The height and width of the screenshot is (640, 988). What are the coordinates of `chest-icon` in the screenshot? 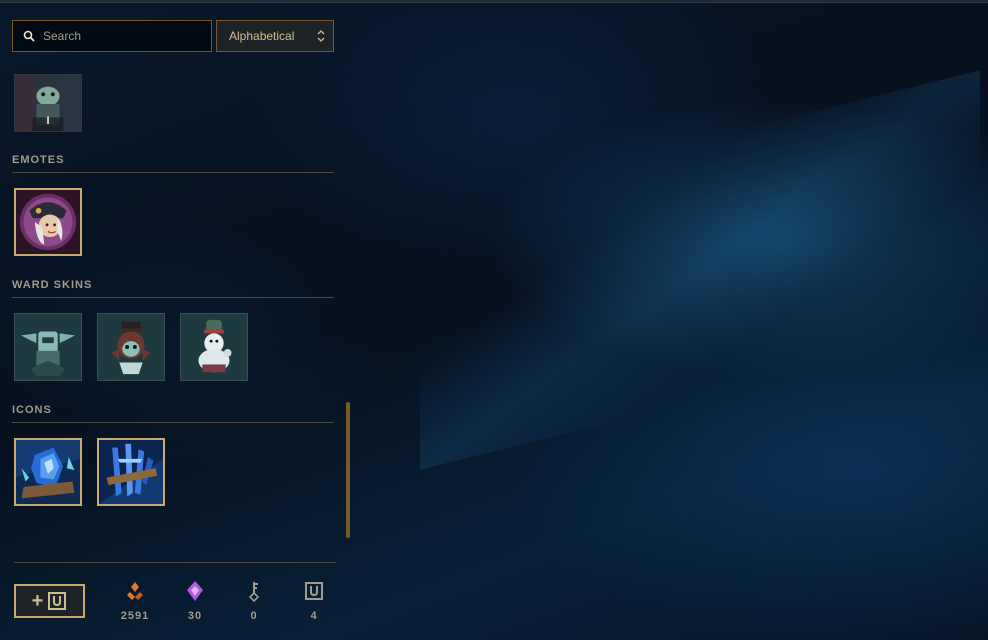 It's located at (314, 591).